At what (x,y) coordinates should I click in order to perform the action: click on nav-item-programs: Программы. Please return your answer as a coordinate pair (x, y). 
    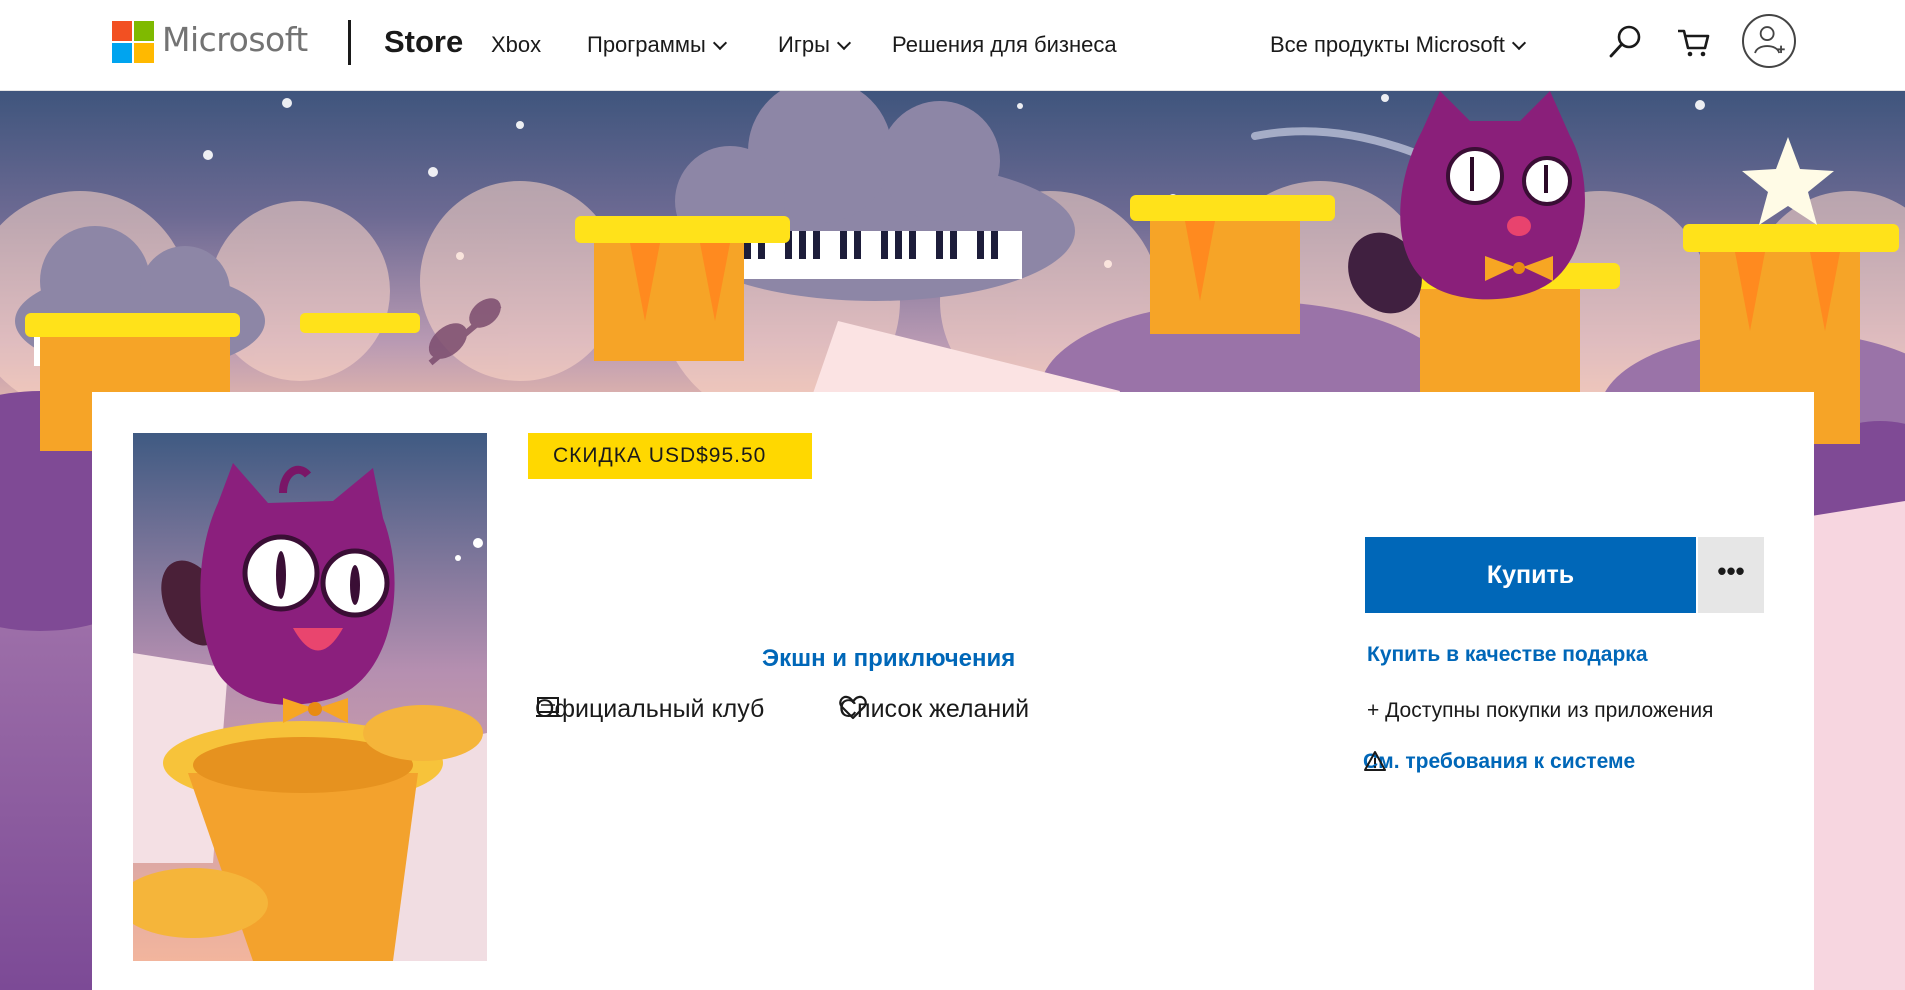
    Looking at the image, I should click on (657, 45).